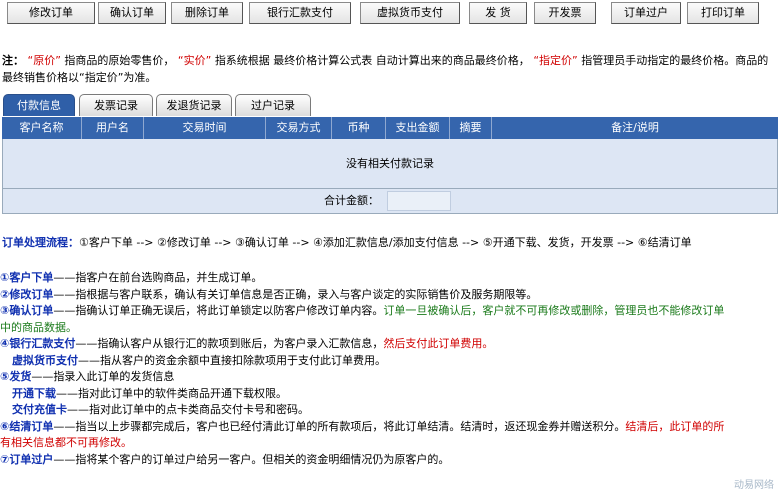 The width and height of the screenshot is (780, 493). Describe the element at coordinates (498, 13) in the screenshot. I see `ship-goods-button: 发 货` at that location.